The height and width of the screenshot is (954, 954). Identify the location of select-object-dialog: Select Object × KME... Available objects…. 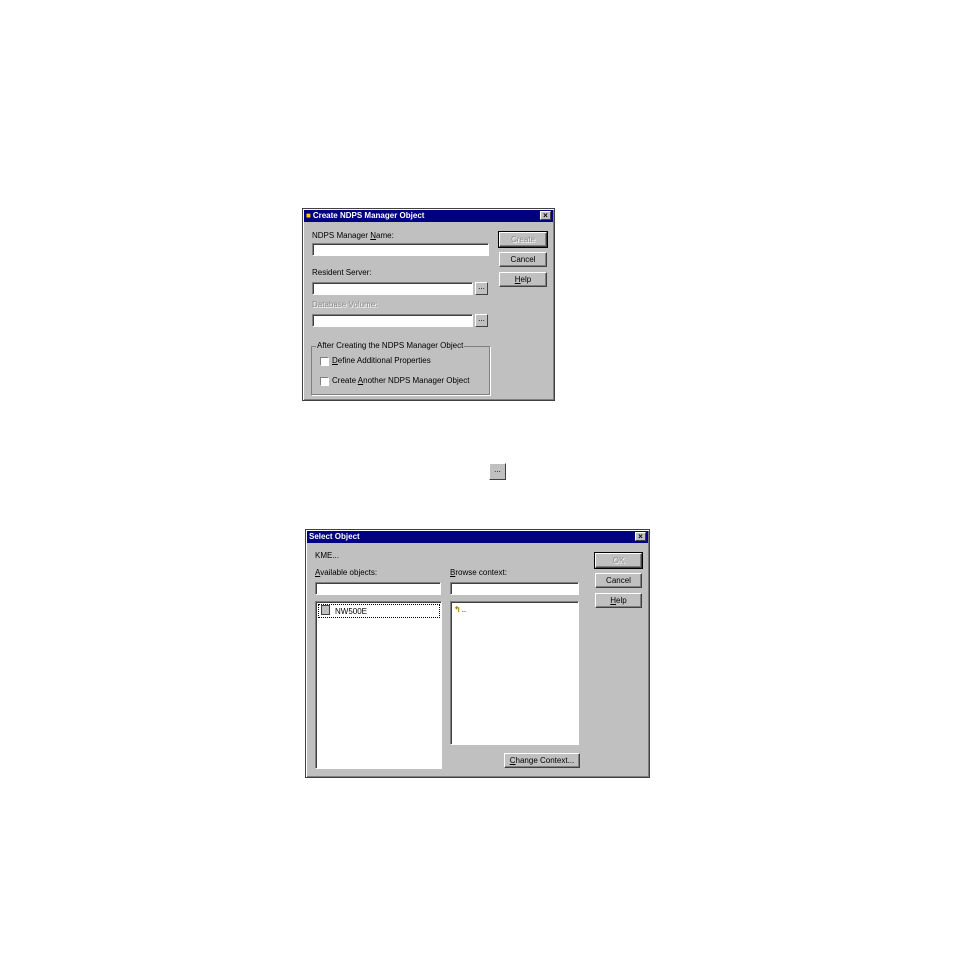
(477, 653).